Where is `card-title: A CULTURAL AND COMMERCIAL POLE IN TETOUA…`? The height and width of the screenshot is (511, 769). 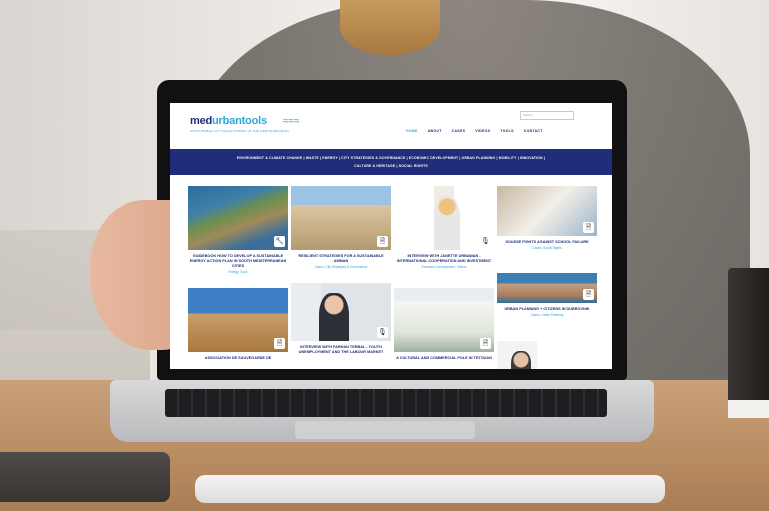
card-title: A CULTURAL AND COMMERCIAL POLE IN TETOUA… is located at coordinates (444, 358).